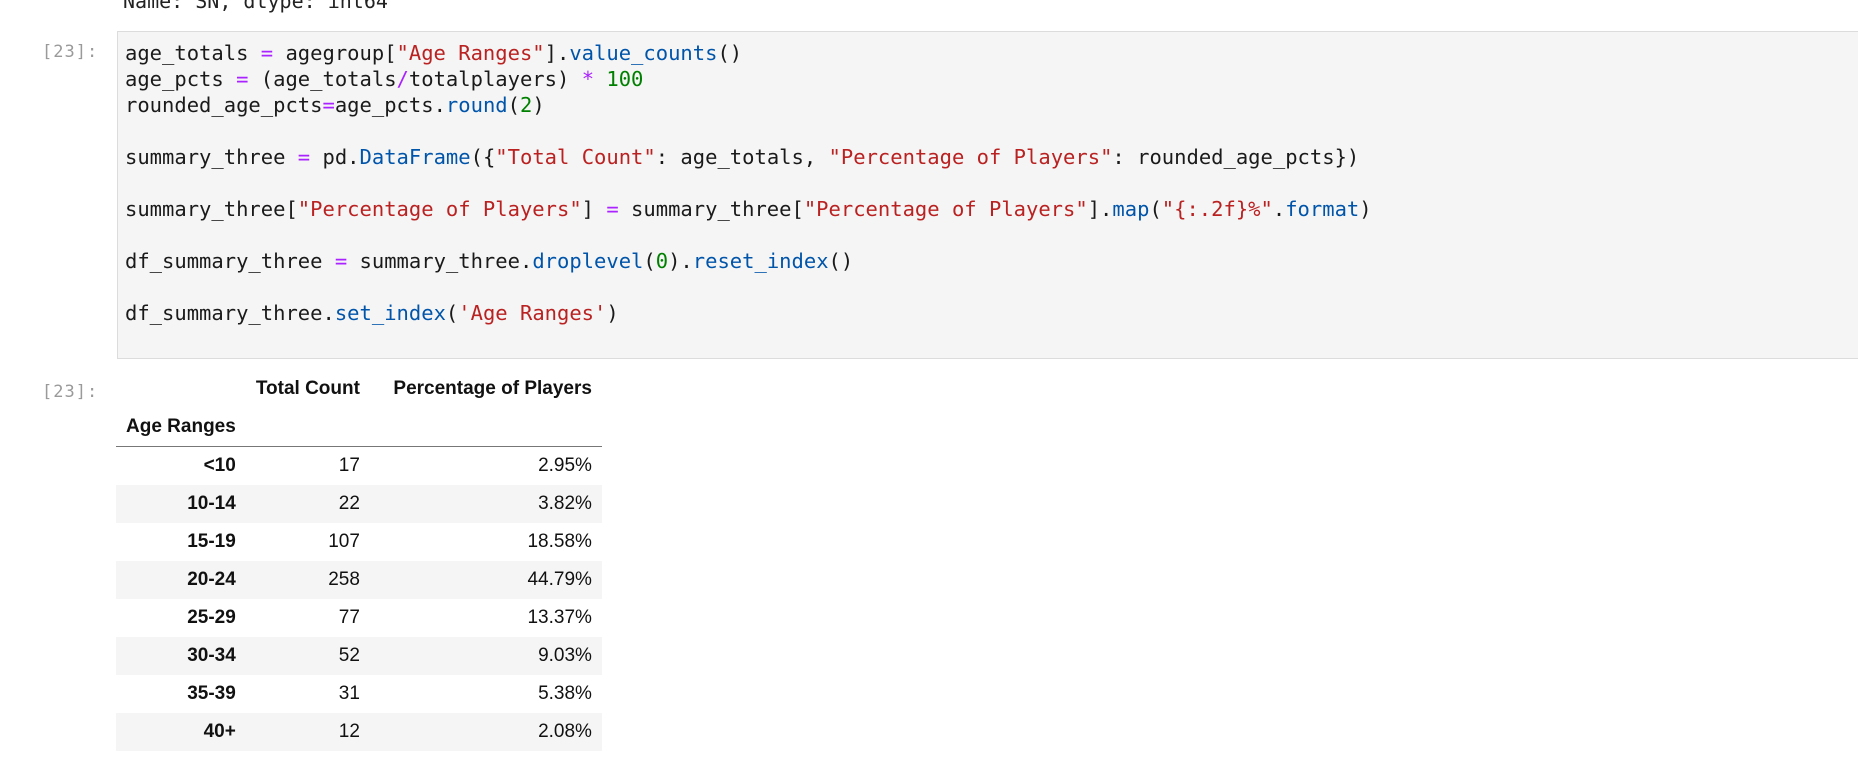 The width and height of the screenshot is (1858, 774). I want to click on column-header-percentage: Percentage of Players, so click(492, 388).